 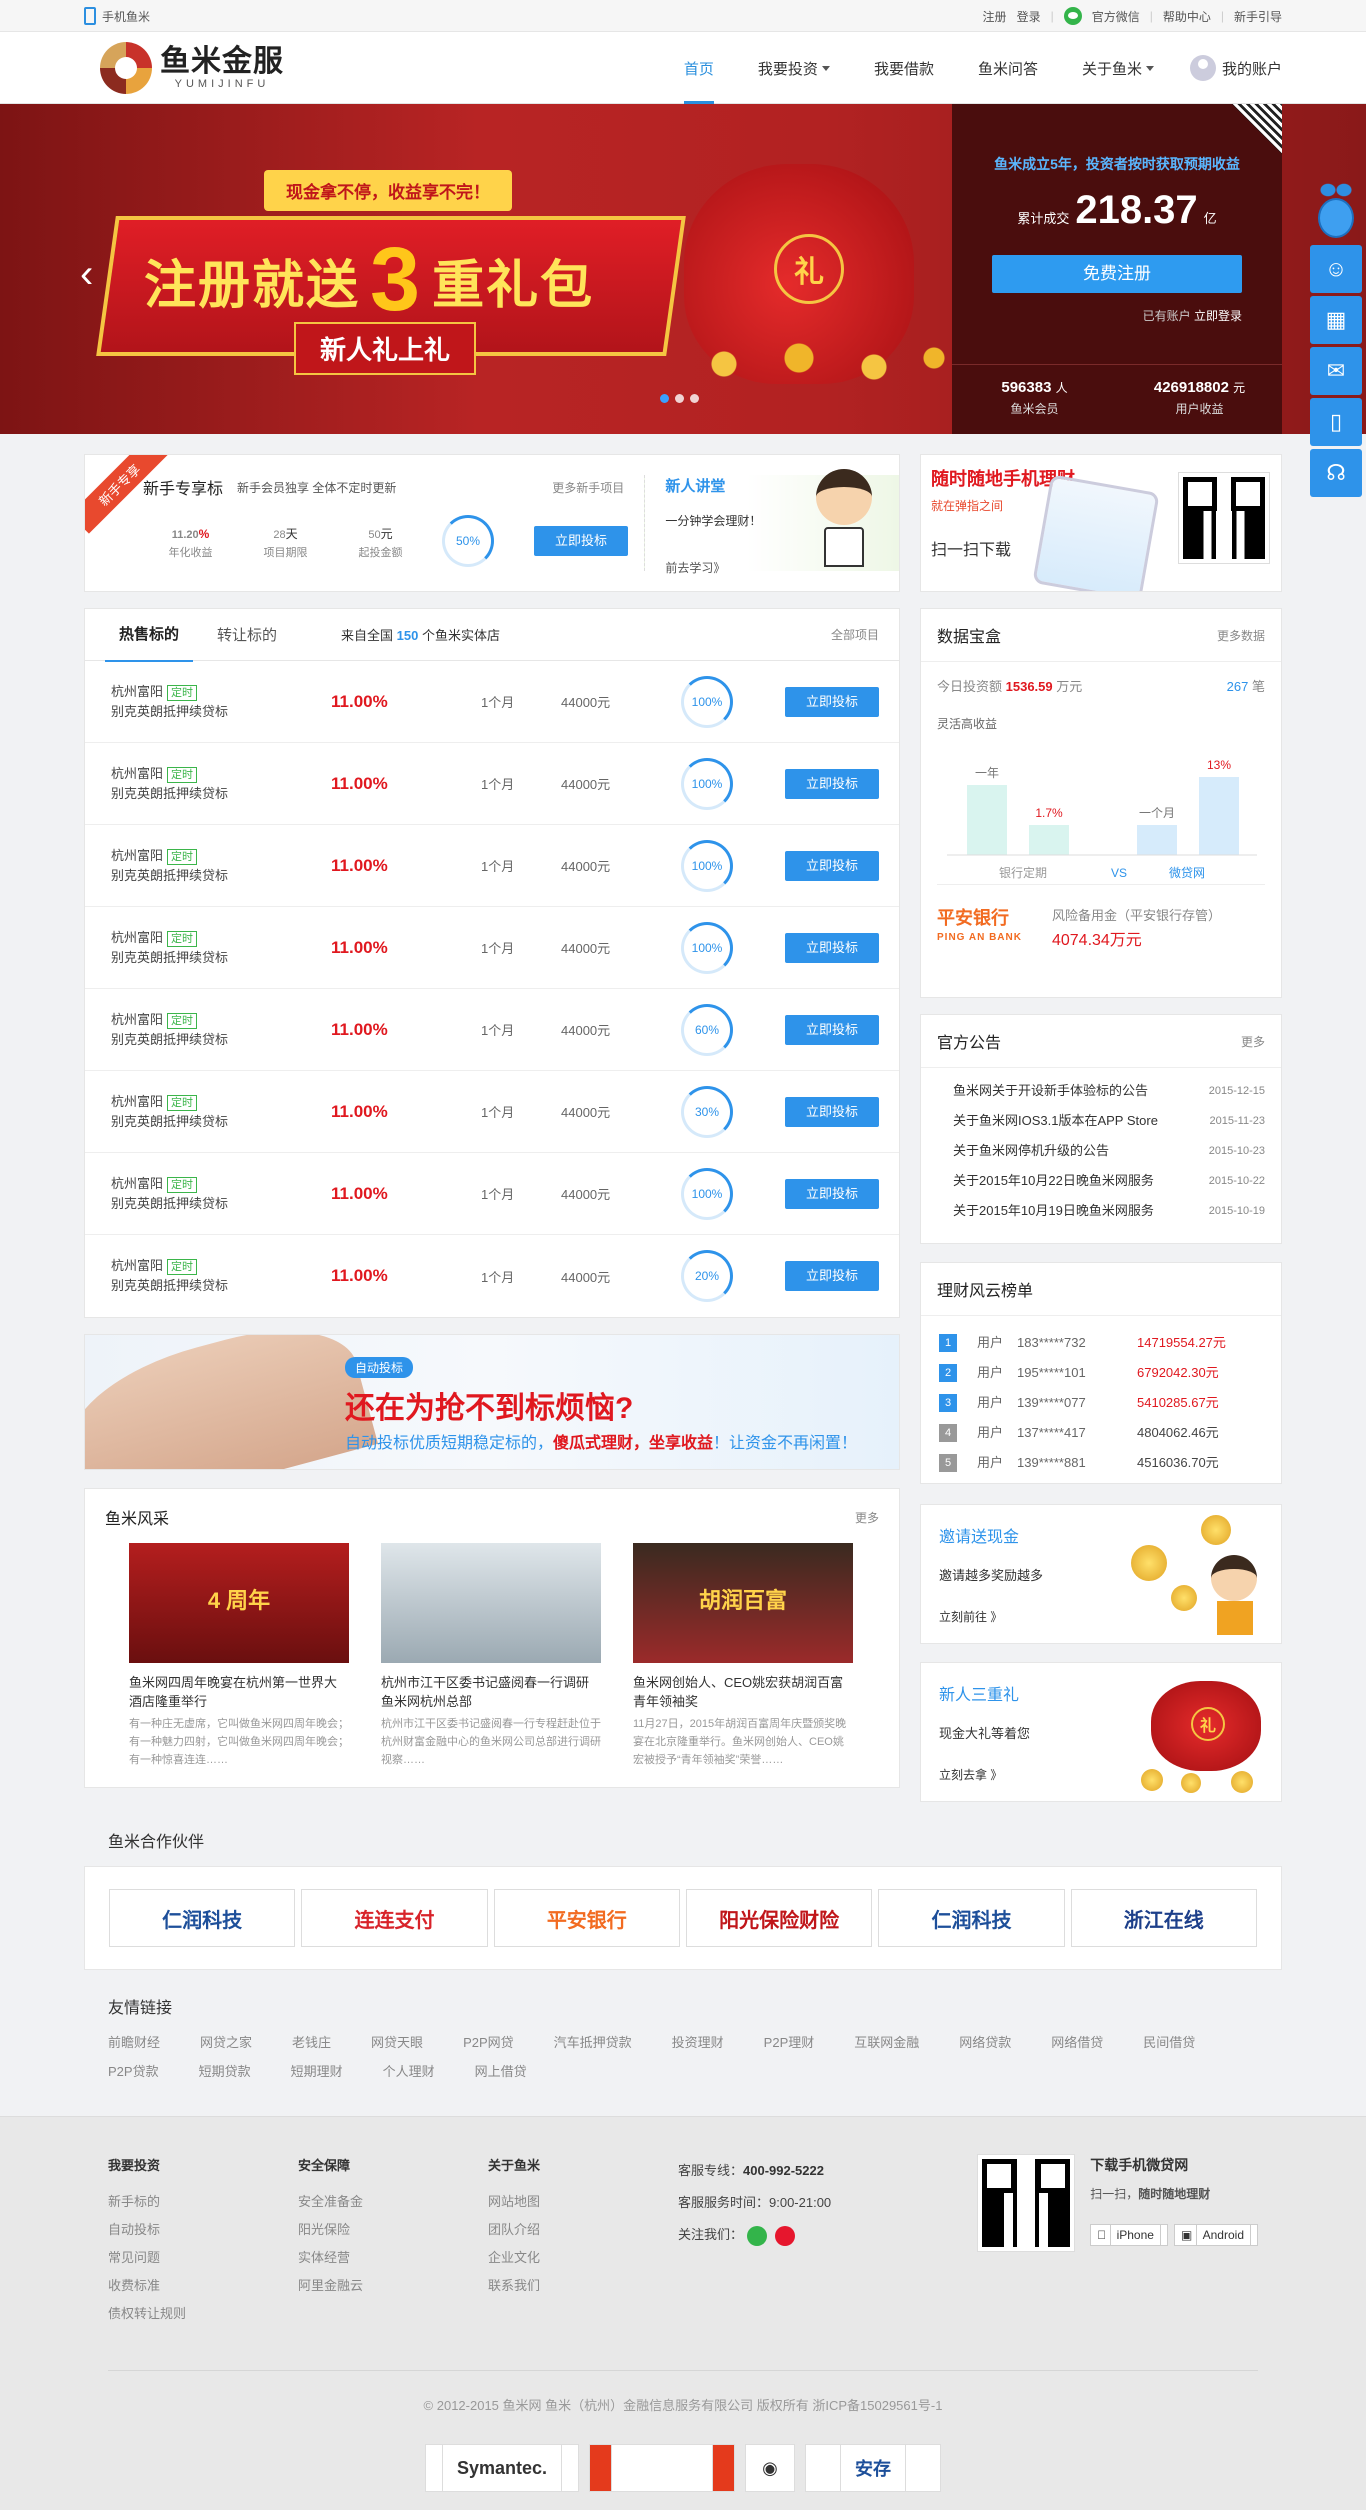 I want to click on friend-link: P2P网贷, so click(x=488, y=2041).